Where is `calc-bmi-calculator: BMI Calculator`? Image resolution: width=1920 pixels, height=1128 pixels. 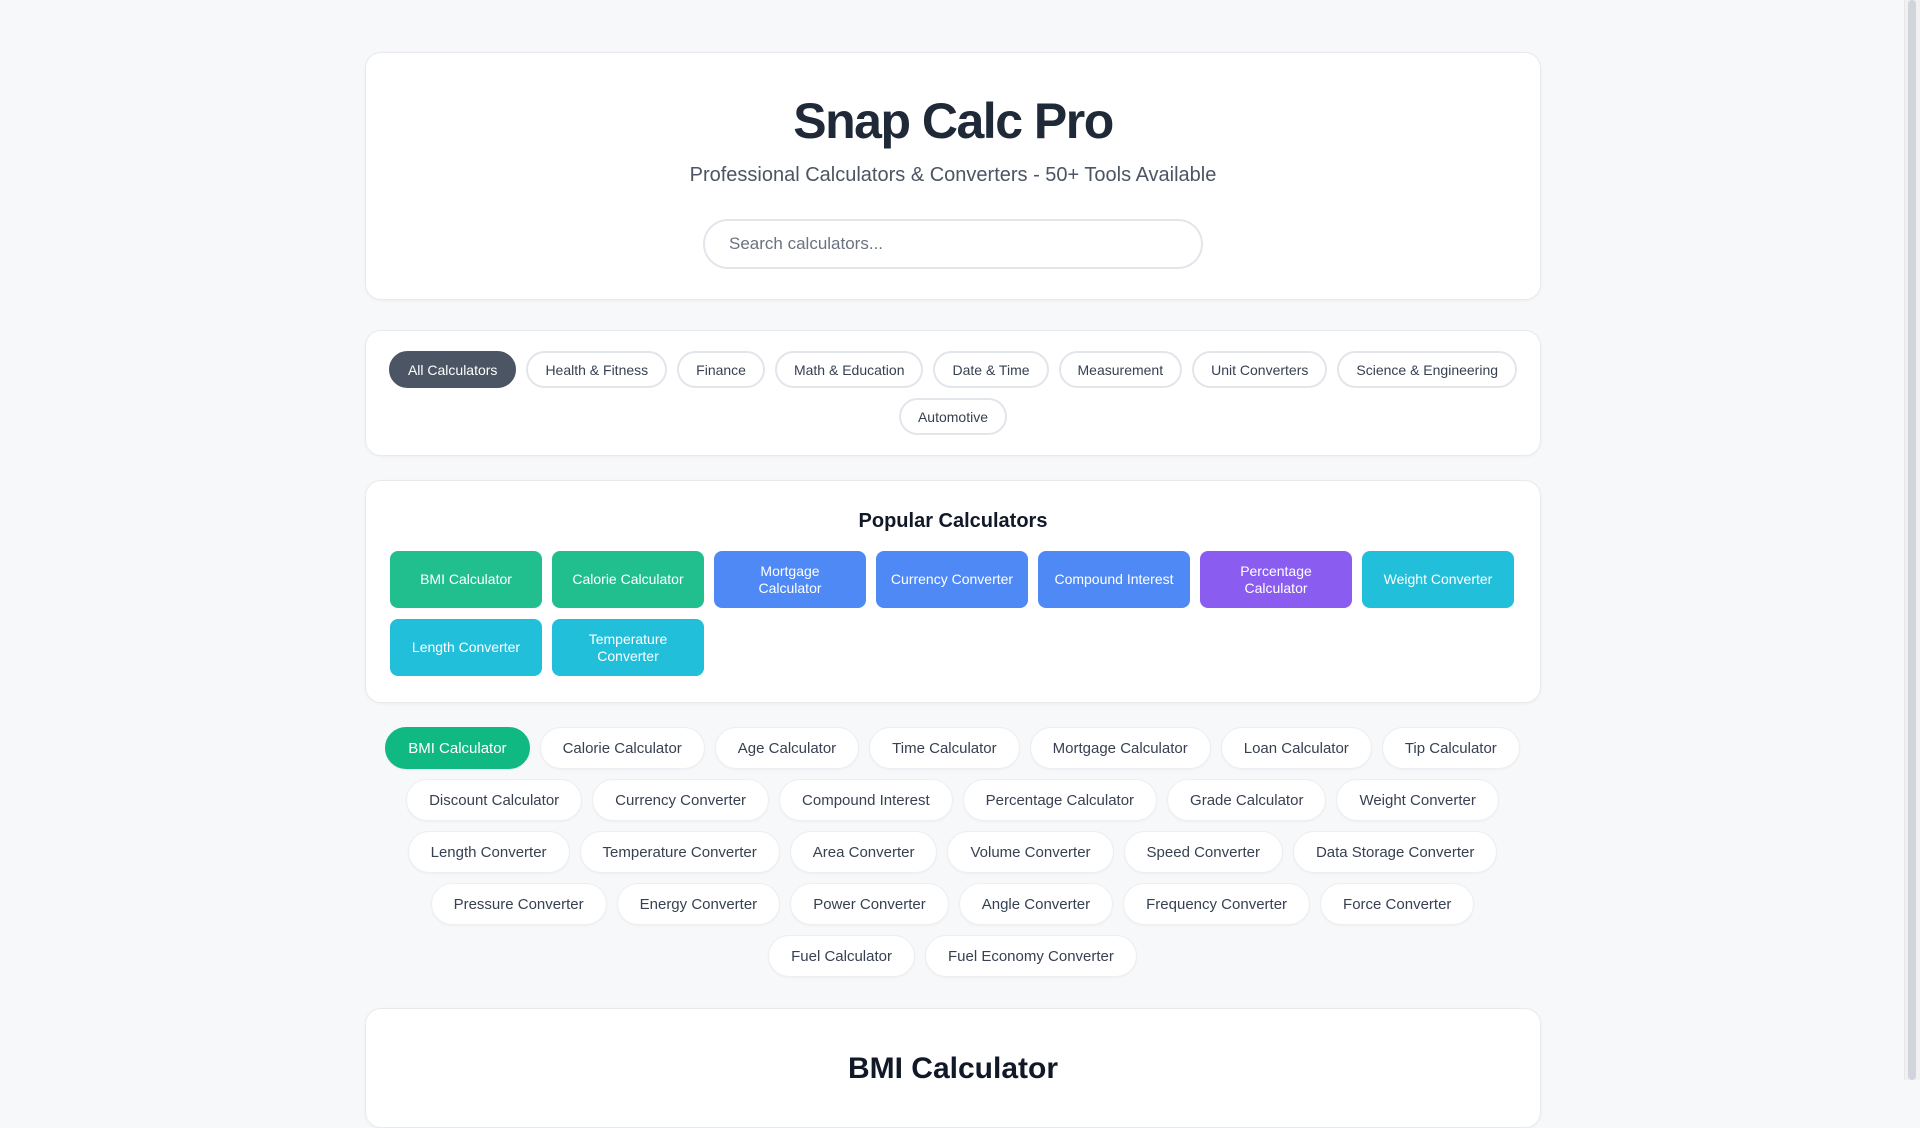 calc-bmi-calculator: BMI Calculator is located at coordinates (457, 748).